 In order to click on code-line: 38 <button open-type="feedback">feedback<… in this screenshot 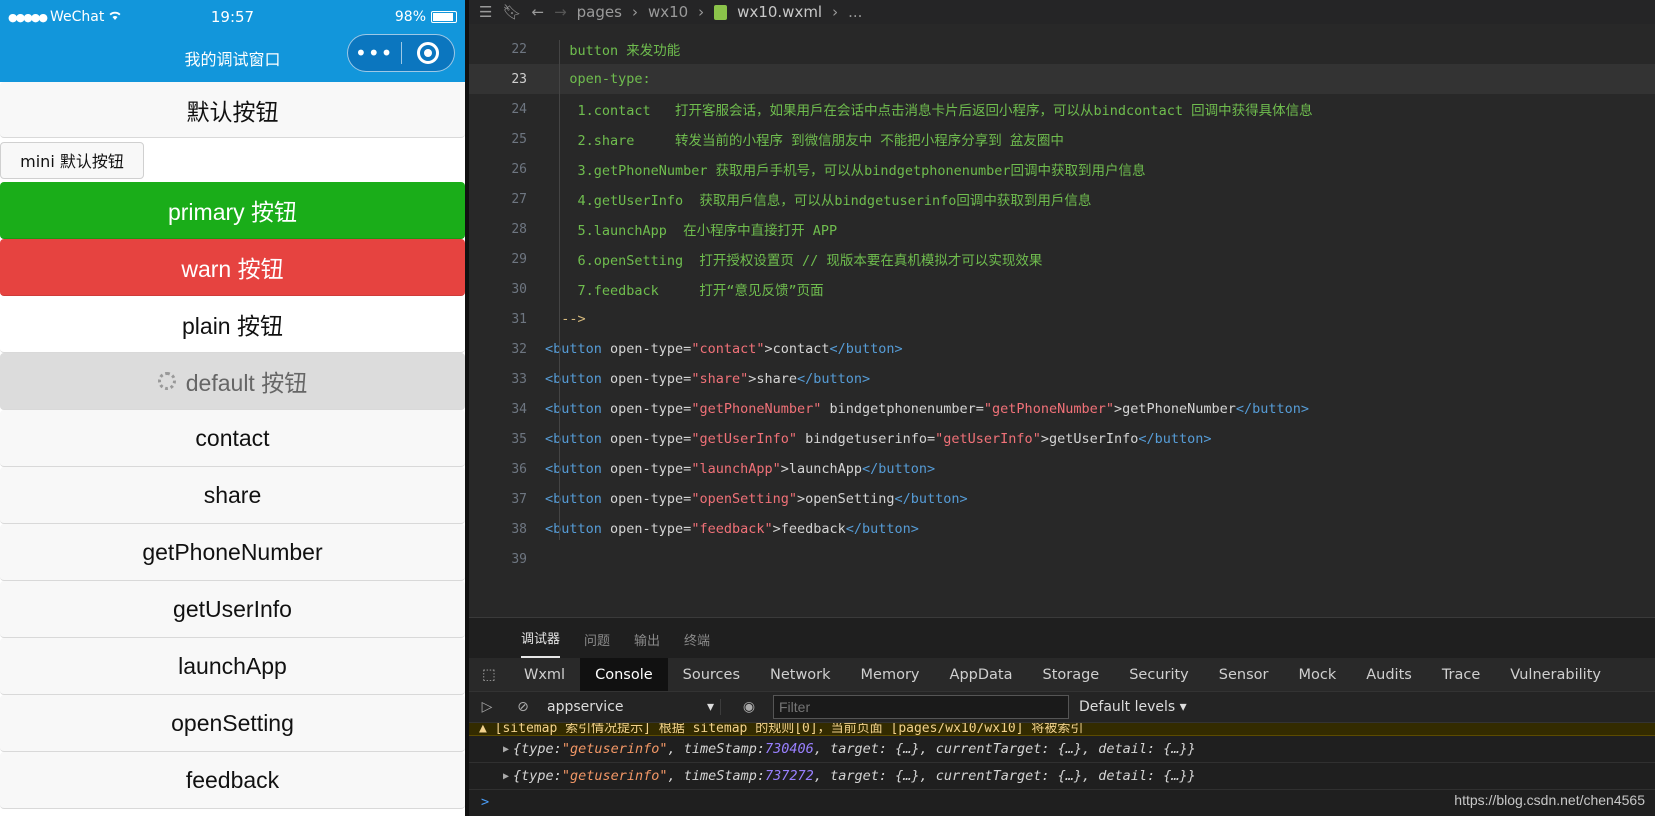, I will do `click(1062, 529)`.